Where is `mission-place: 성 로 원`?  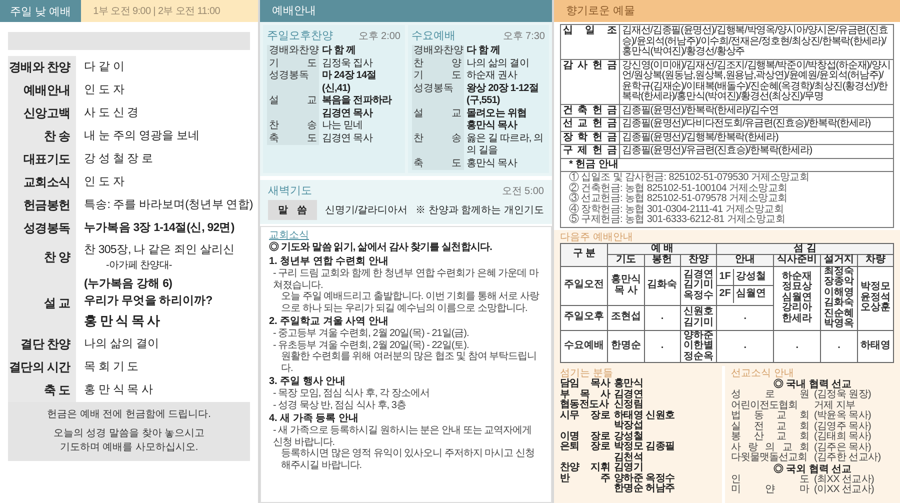 mission-place: 성 로 원 is located at coordinates (770, 395).